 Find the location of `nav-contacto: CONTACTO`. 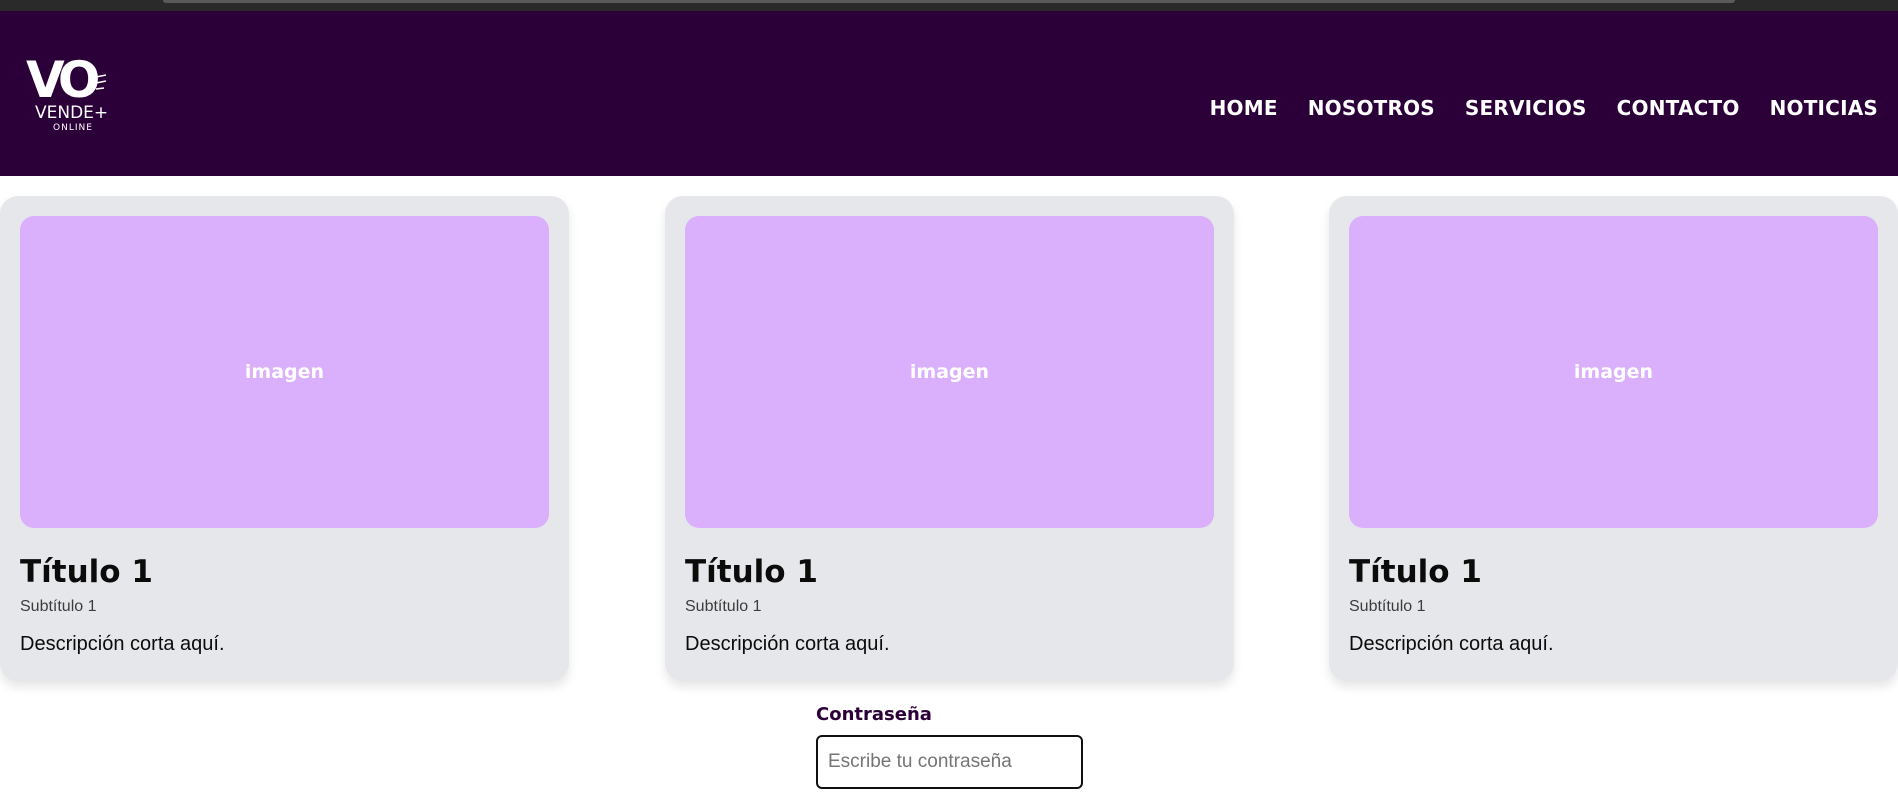

nav-contacto: CONTACTO is located at coordinates (1678, 108).